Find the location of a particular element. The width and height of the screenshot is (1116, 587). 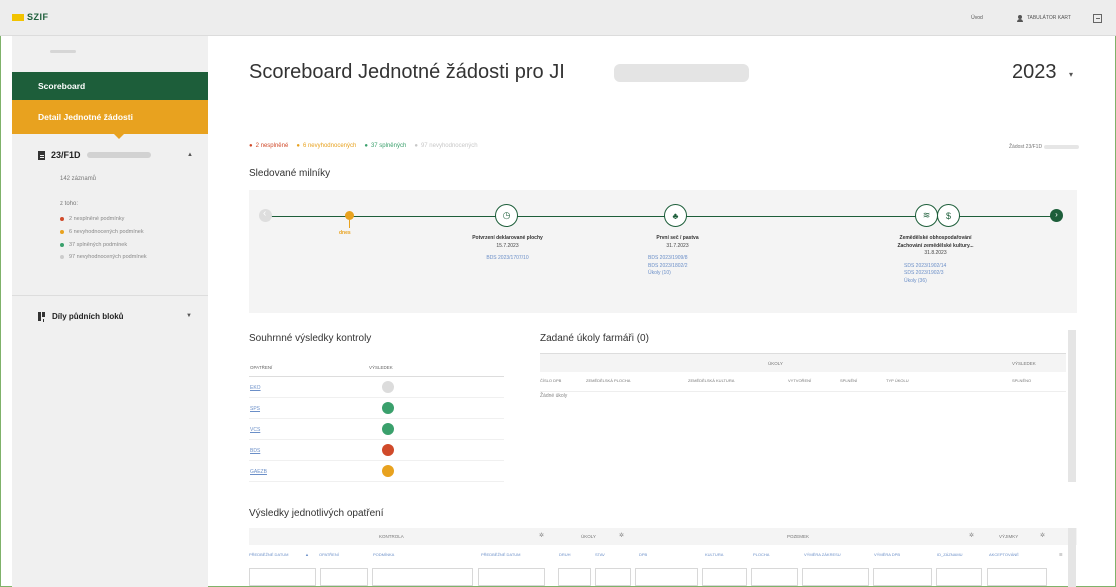

results-table: OPATŘENÍ VÝSLEDEK EKO SPS VCS BDS GAEZB is located at coordinates (376, 421).